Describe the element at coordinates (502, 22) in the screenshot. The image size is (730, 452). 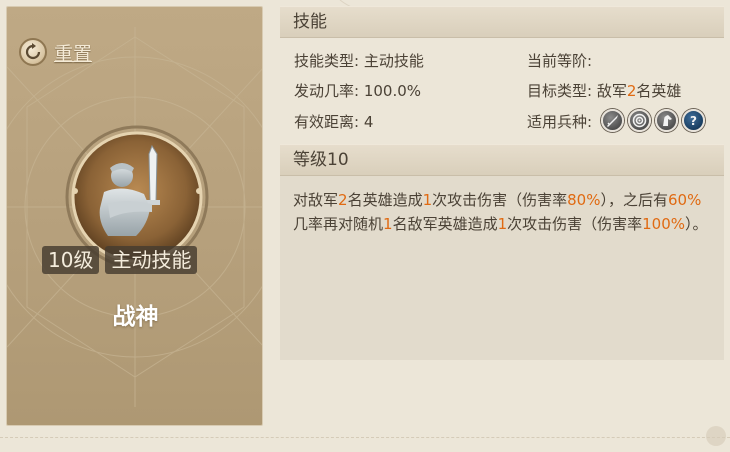
I see `skill-section-header: 技能` at that location.